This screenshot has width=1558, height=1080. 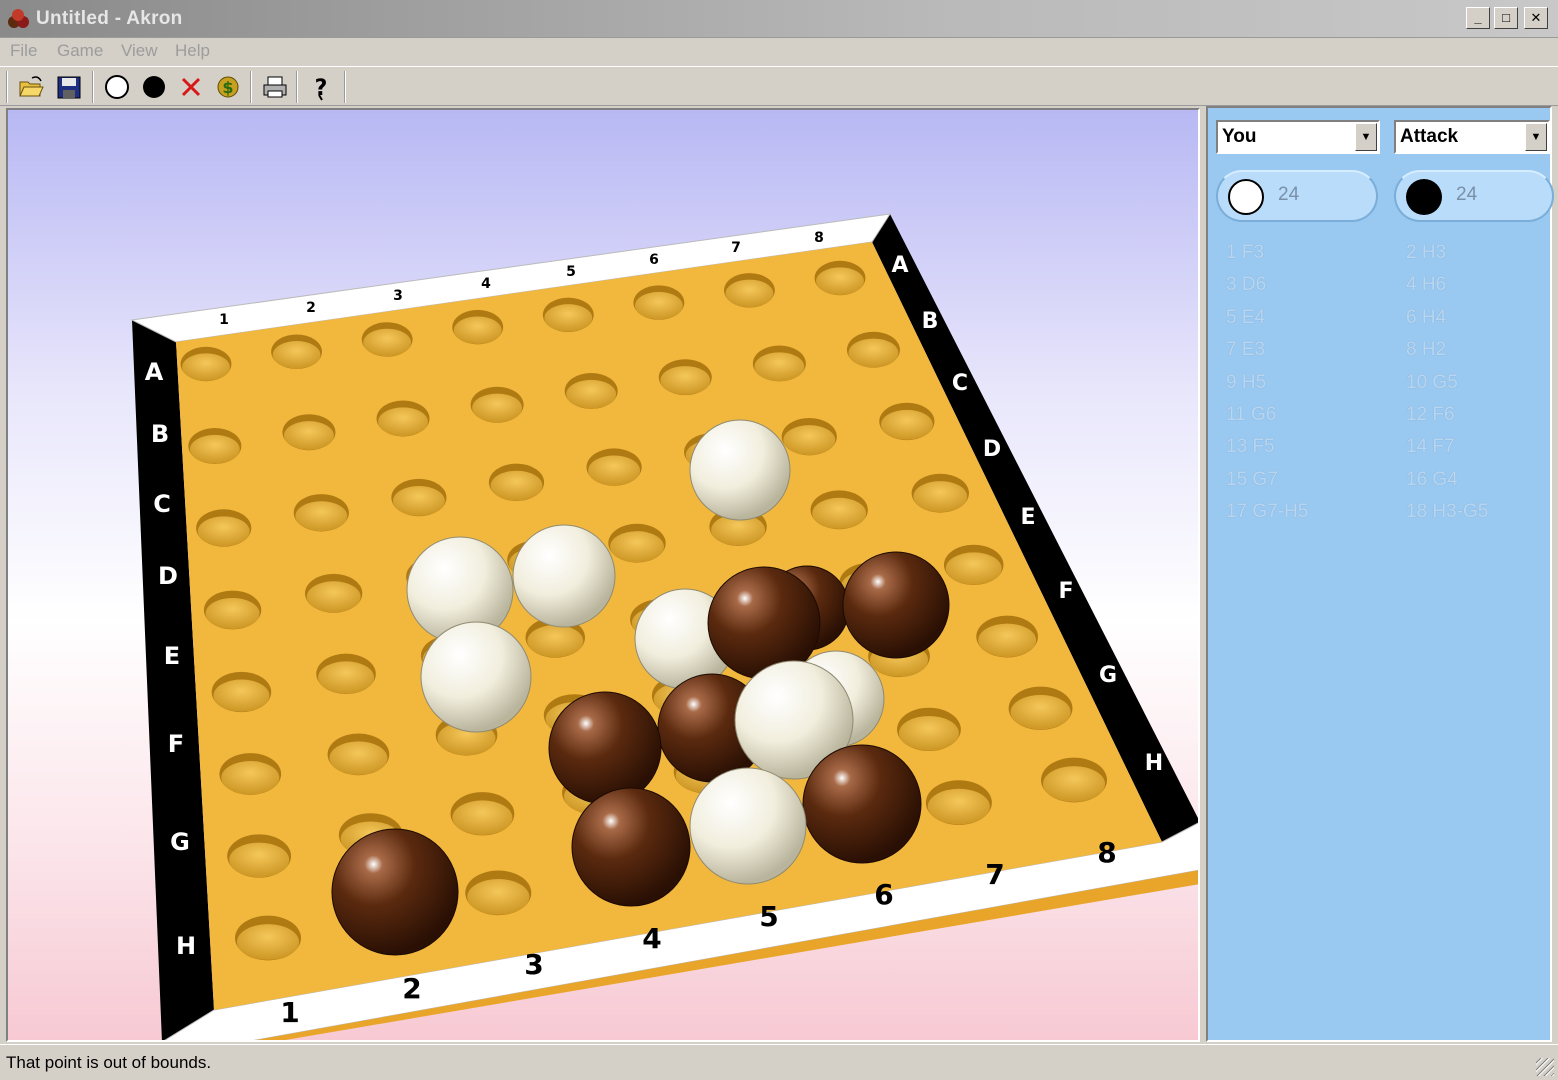 I want to click on left-coordinate-label: A, so click(x=154, y=372).